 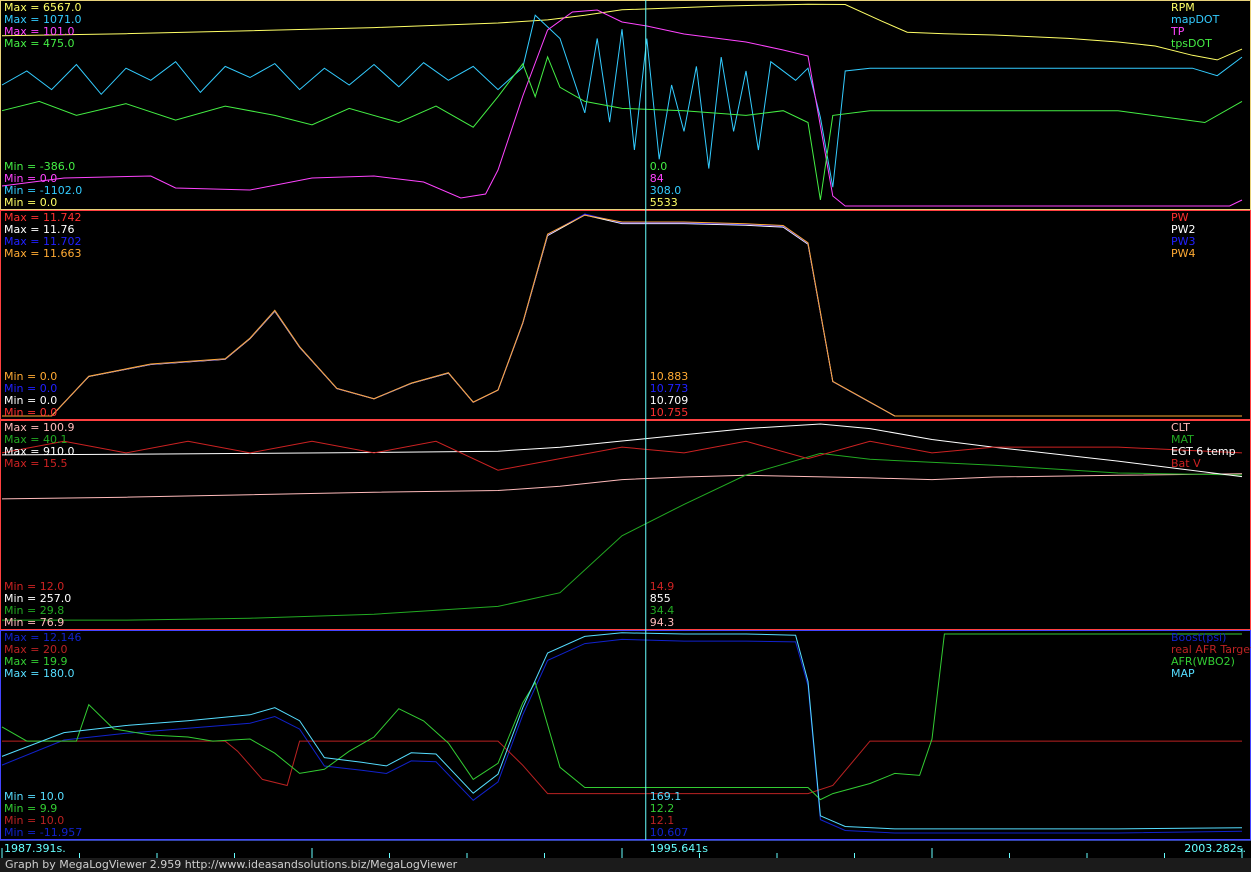 What do you see at coordinates (42, 253) in the screenshot?
I see `max-label: Max = 11.663` at bounding box center [42, 253].